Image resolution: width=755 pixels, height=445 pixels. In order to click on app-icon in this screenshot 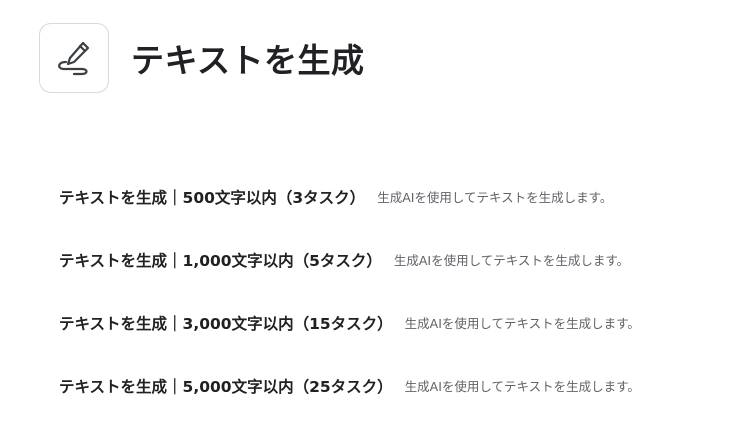, I will do `click(74, 58)`.